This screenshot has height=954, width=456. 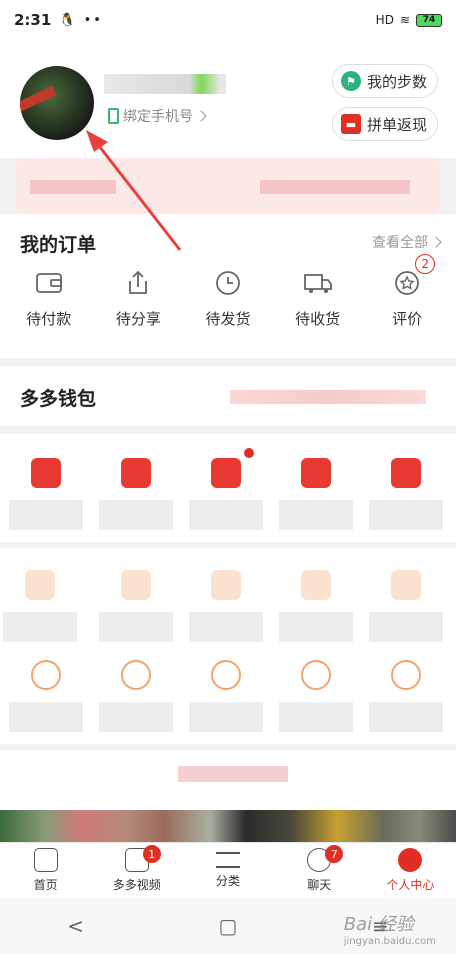 I want to click on group-cashback-label: 拼单返现, so click(x=396, y=124).